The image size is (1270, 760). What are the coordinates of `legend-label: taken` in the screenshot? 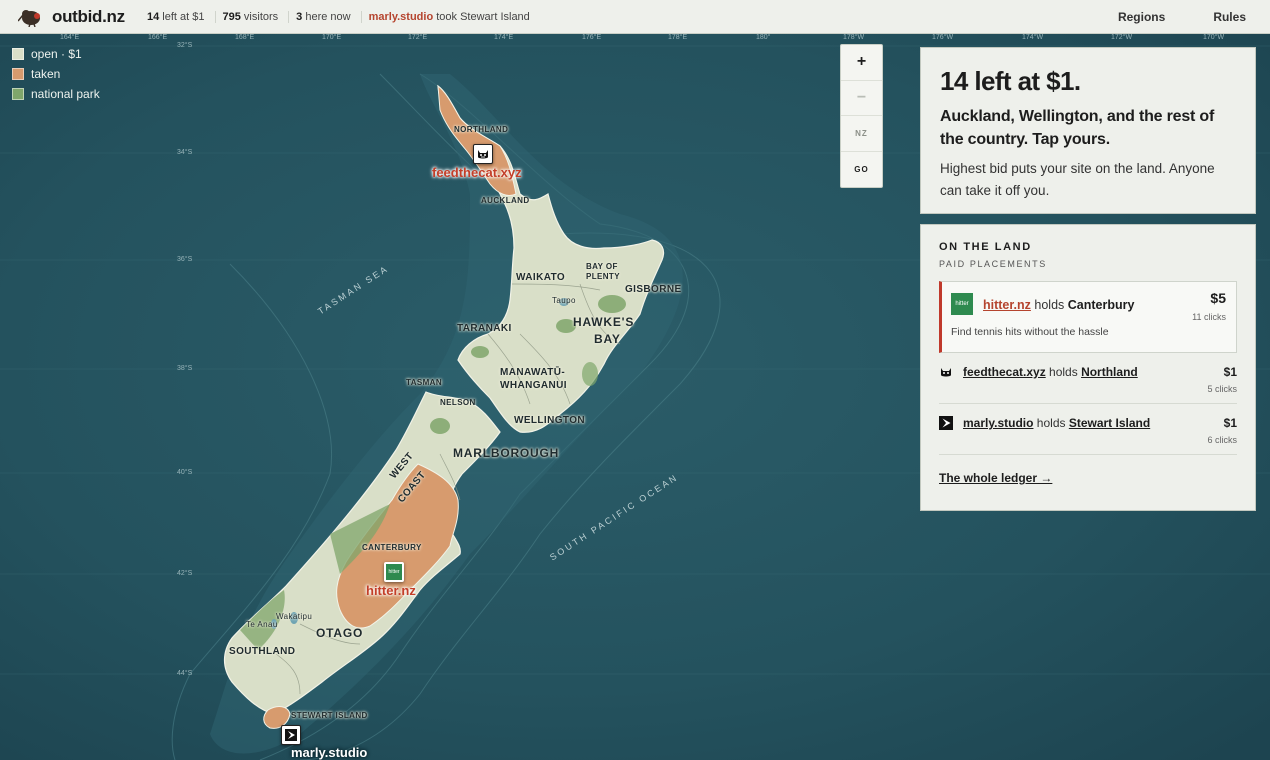 It's located at (46, 74).